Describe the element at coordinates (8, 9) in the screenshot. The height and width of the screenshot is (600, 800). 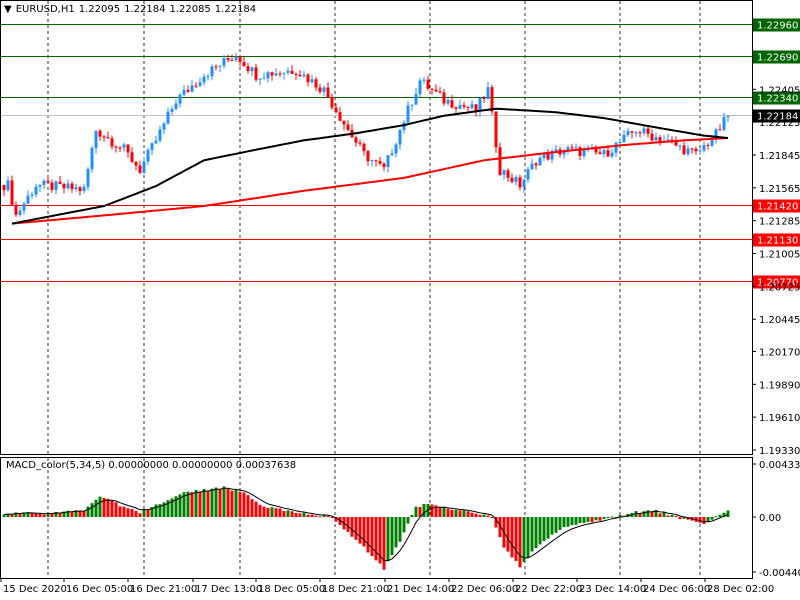
I see `dropdown-triangle-icon: ▼` at that location.